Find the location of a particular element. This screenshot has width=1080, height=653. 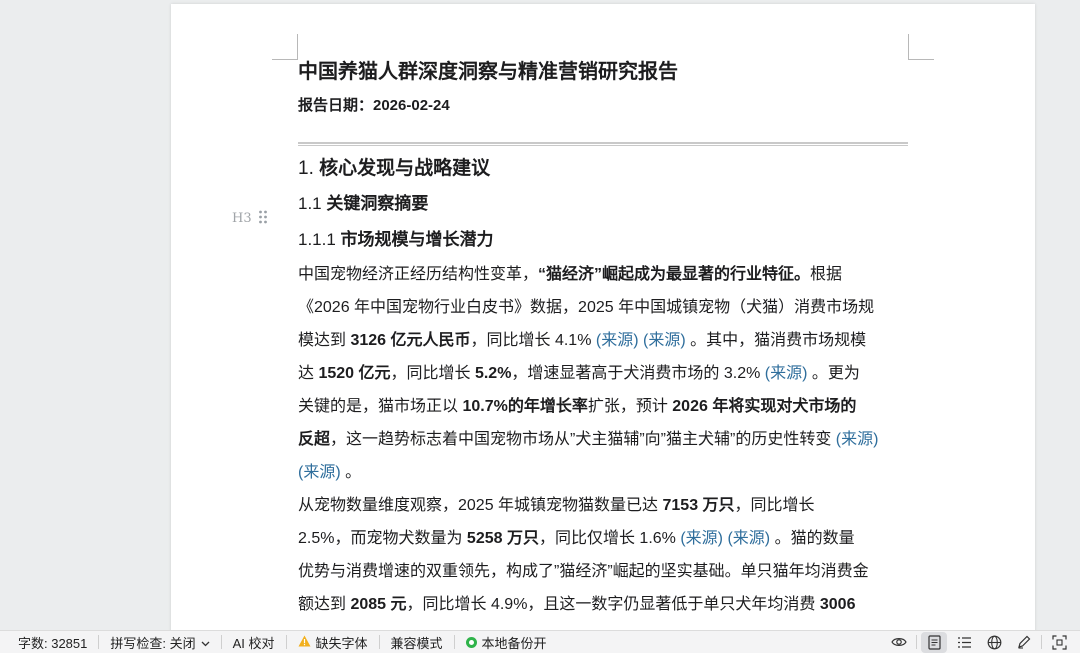

report-date: 报告日期：2026-02-24 is located at coordinates (374, 105).